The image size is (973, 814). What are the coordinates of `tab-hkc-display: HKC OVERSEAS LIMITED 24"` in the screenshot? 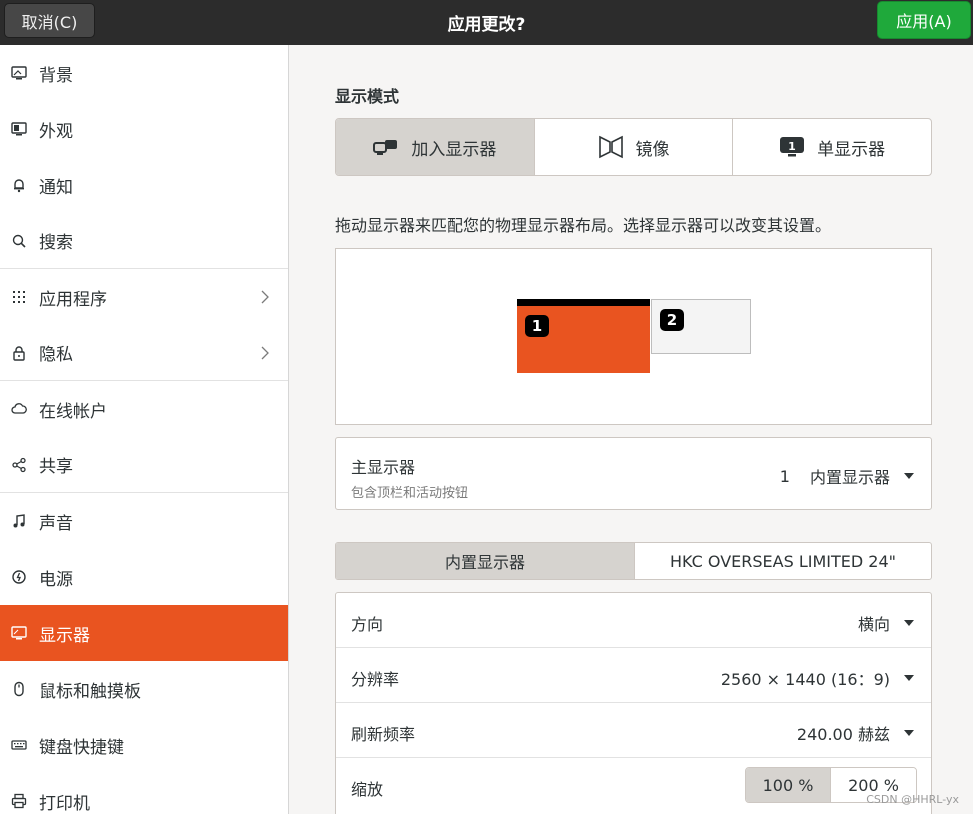 It's located at (783, 561).